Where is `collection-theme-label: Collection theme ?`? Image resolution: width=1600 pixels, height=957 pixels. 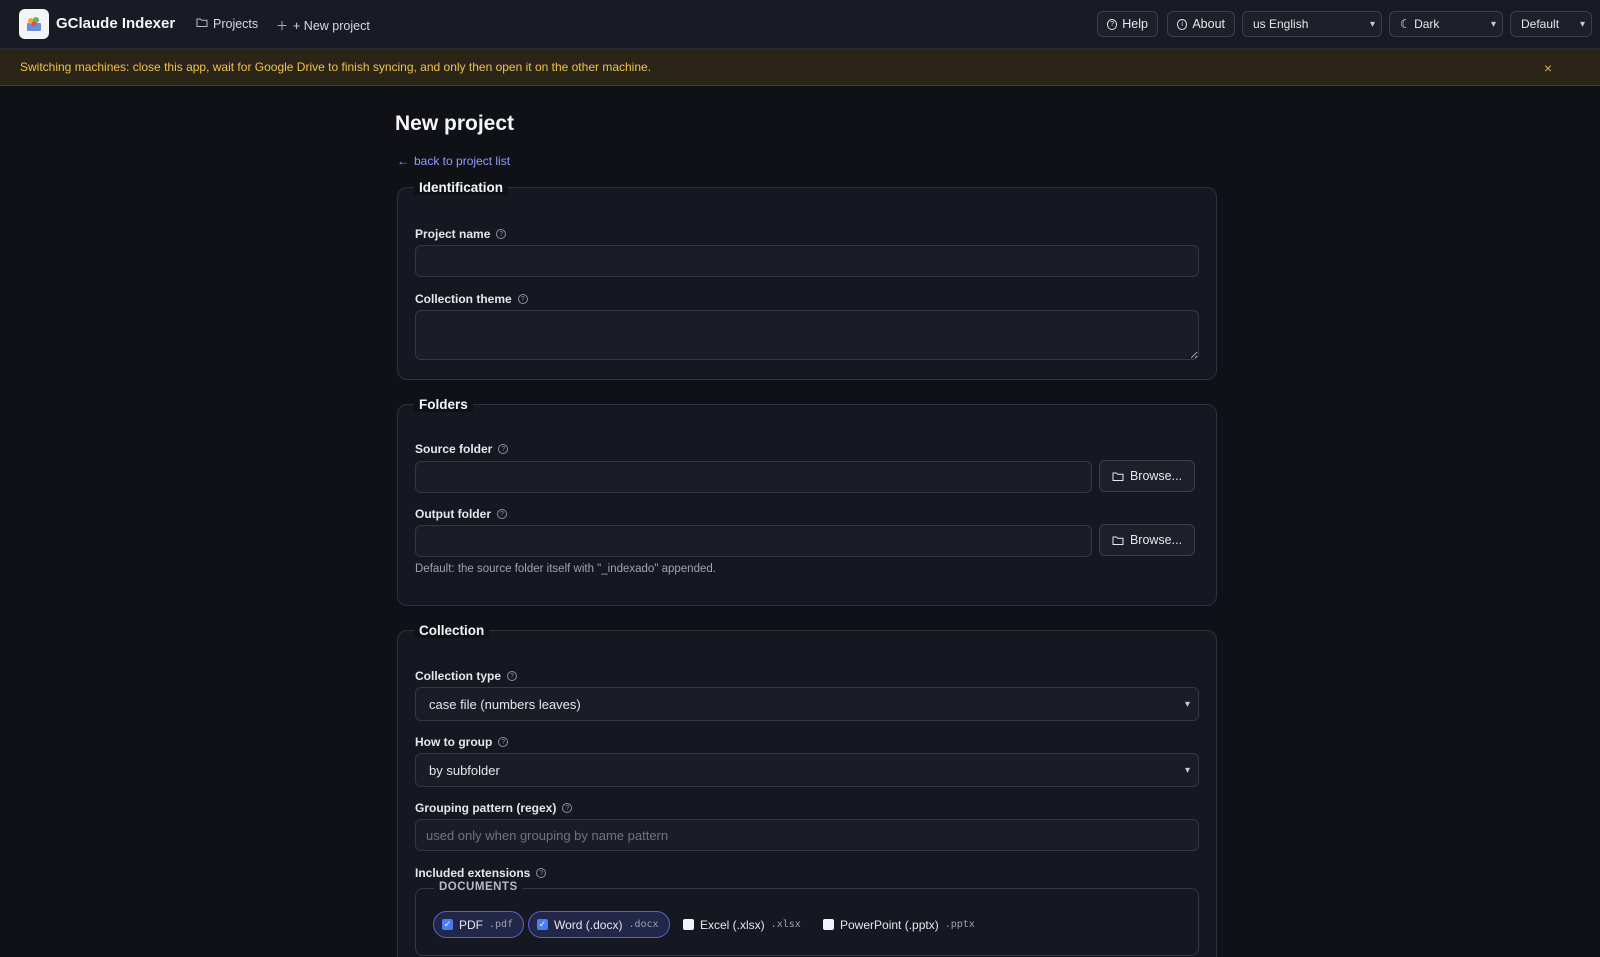
collection-theme-label: Collection theme ? is located at coordinates (471, 299).